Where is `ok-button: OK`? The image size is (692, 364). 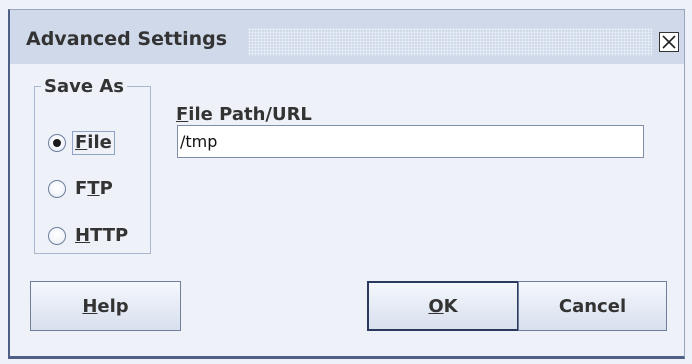 ok-button: OK is located at coordinates (443, 306).